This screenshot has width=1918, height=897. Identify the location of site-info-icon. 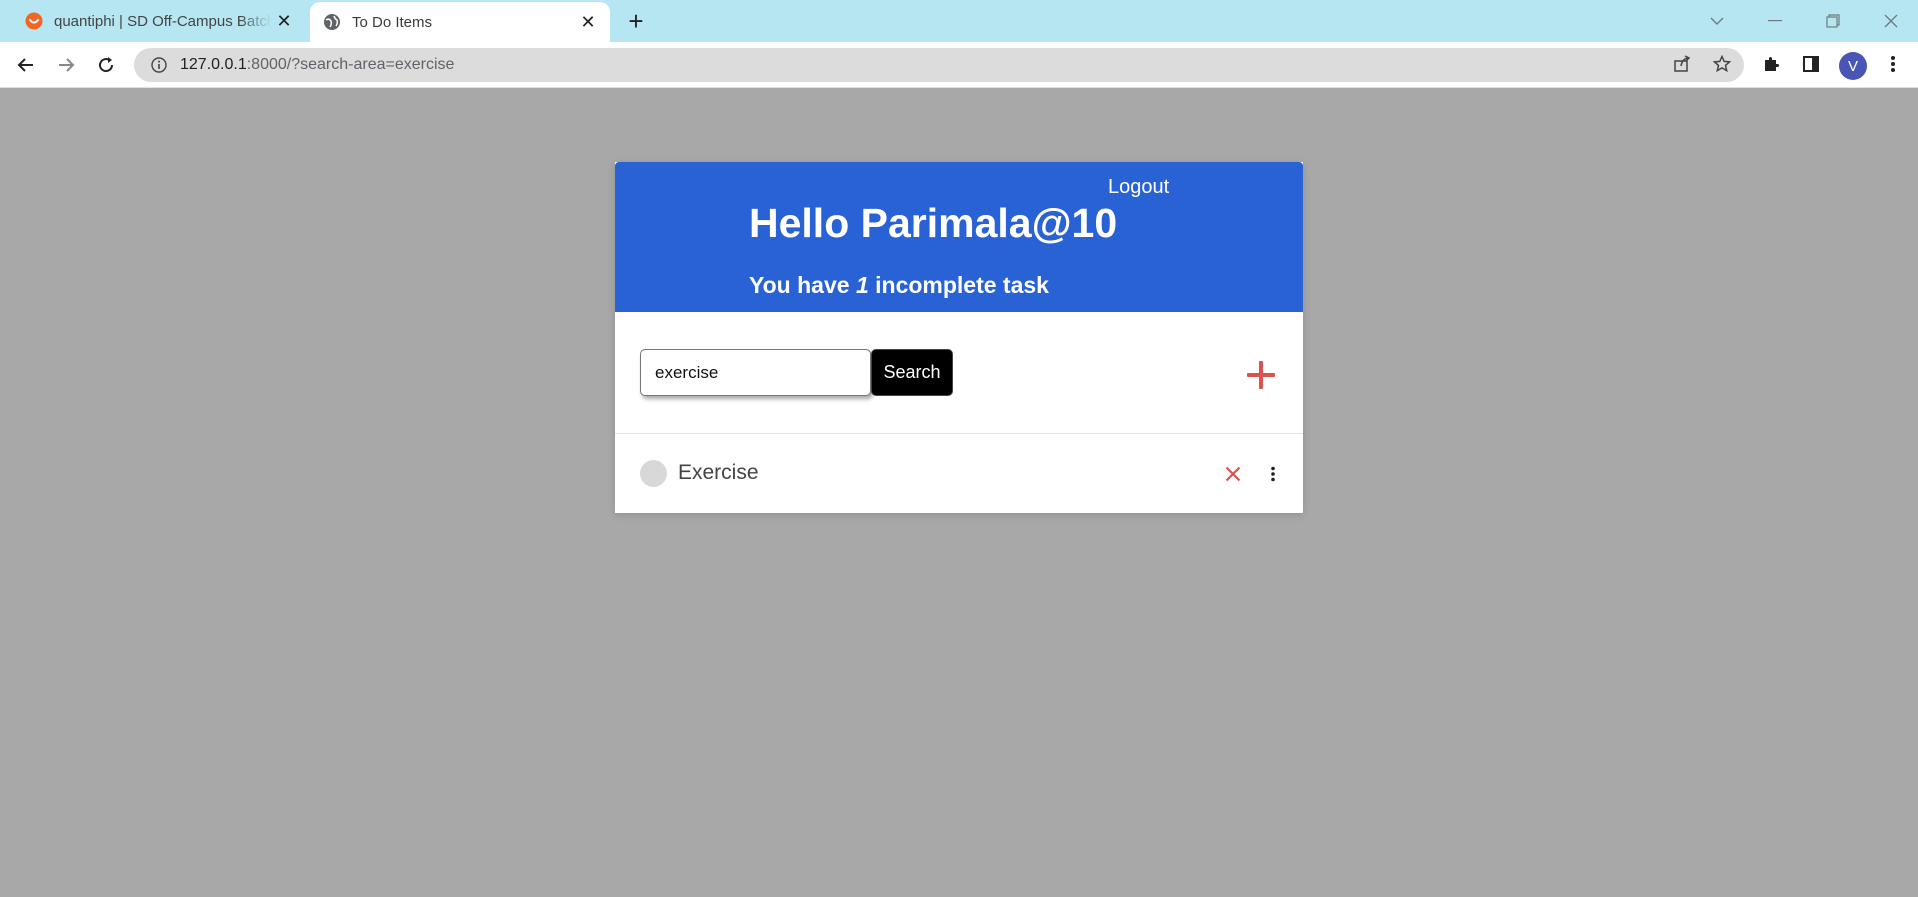
(159, 65).